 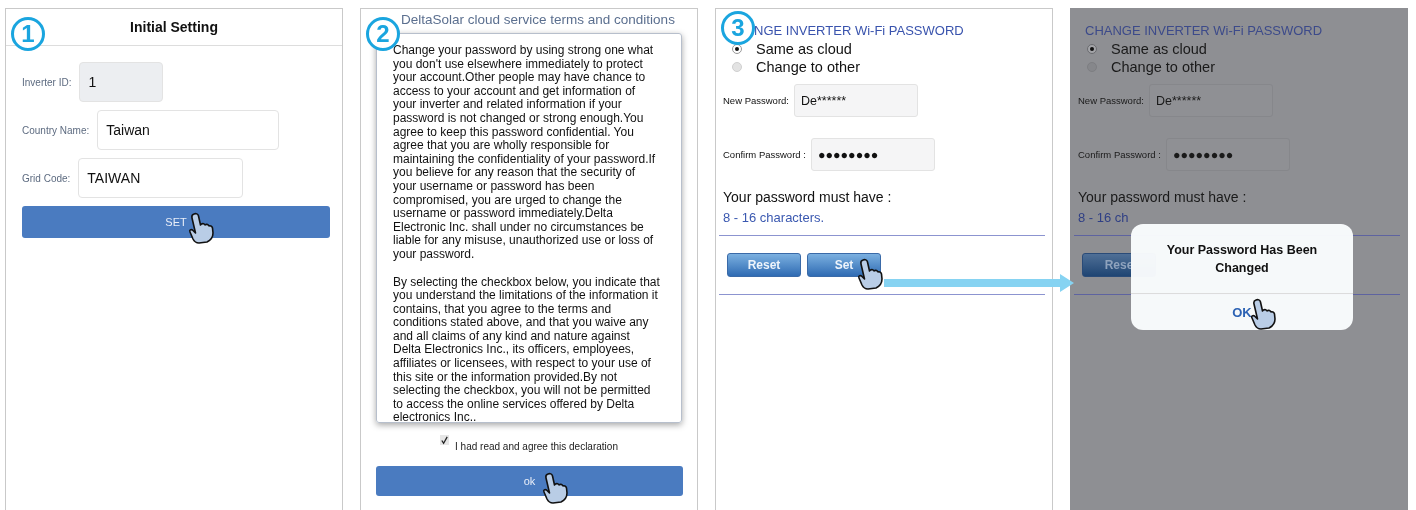 What do you see at coordinates (764, 265) in the screenshot?
I see `action-button: Reset` at bounding box center [764, 265].